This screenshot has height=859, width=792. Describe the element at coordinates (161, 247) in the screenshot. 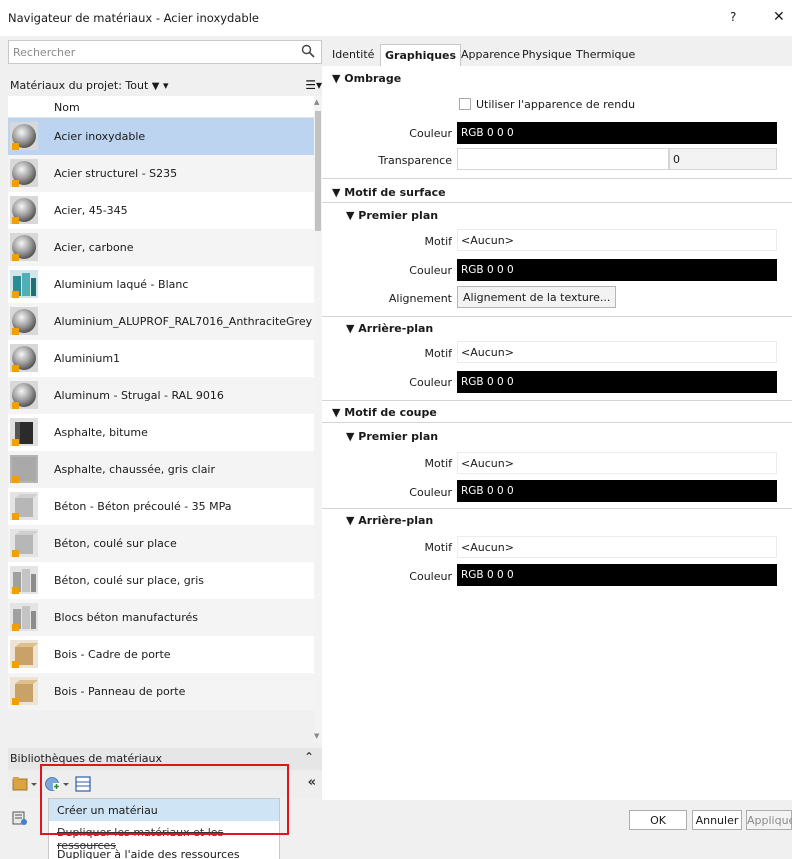

I see `material-row: Acier, carbone` at that location.